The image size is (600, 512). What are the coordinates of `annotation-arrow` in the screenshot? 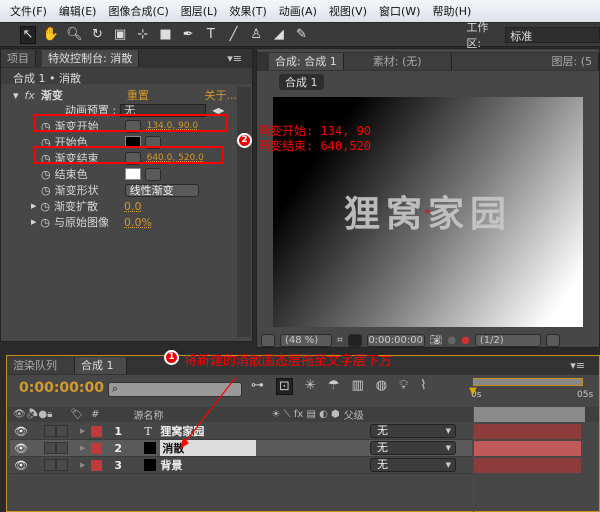 It's located at (208, 412).